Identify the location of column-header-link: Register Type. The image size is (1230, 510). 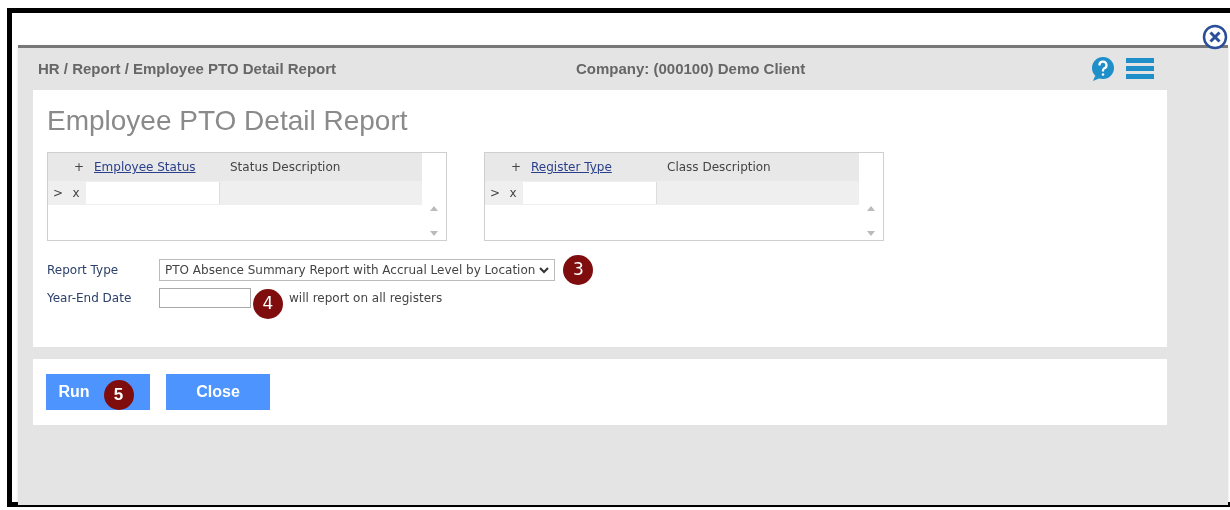
(593, 167).